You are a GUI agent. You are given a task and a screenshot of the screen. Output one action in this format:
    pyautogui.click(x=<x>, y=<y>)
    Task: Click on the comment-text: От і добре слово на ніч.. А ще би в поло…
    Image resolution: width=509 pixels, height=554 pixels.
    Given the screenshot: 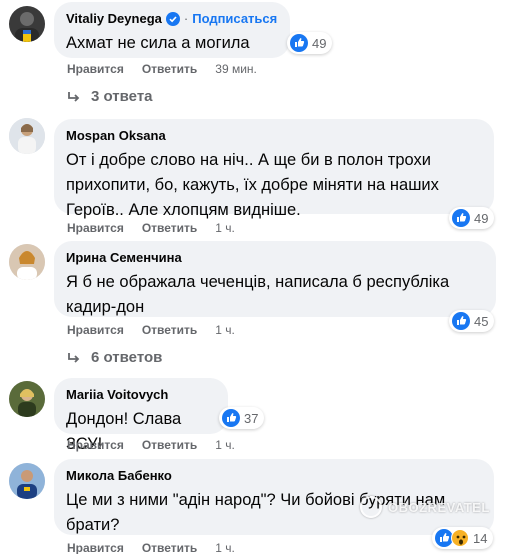 What is the action you would take?
    pyautogui.click(x=274, y=185)
    